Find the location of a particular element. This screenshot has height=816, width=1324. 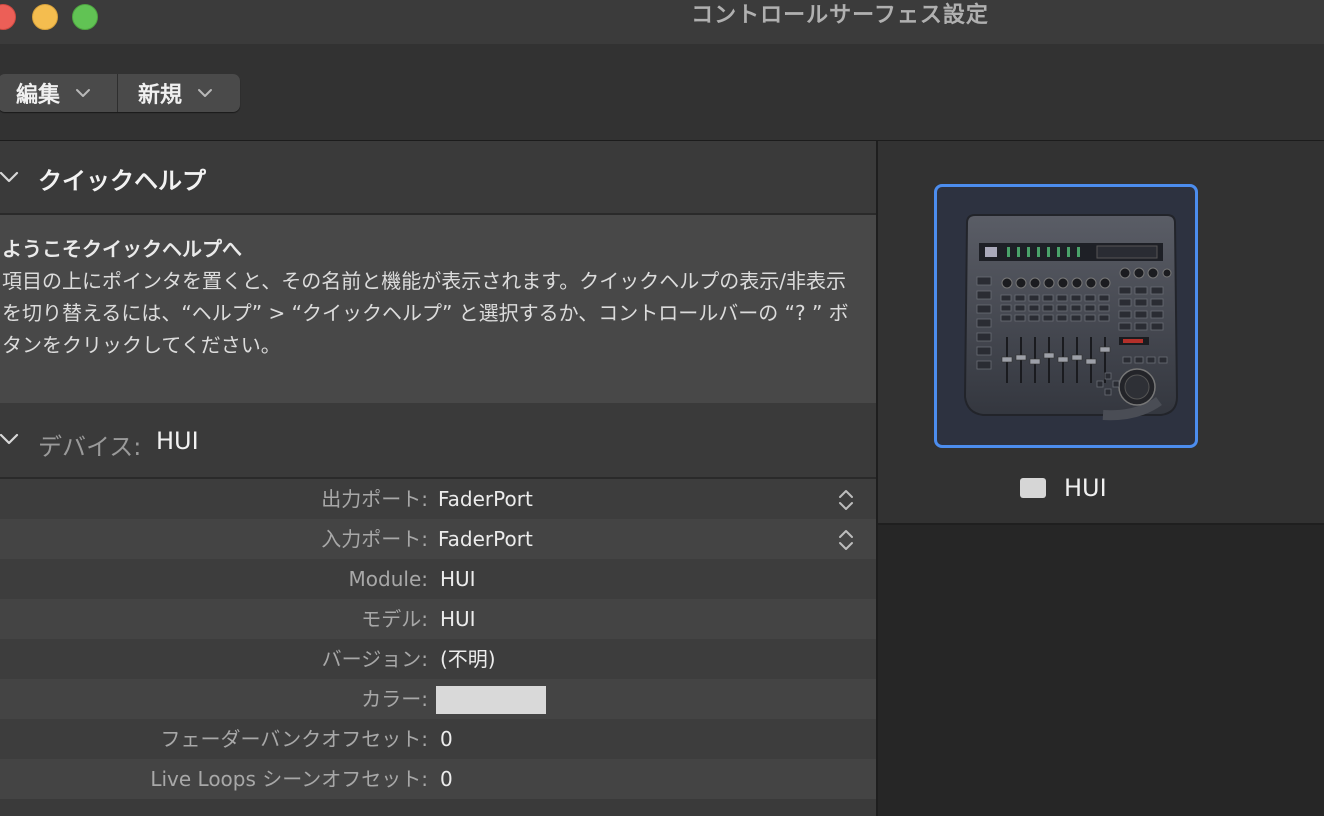

device-section-header: デバイス: HUI is located at coordinates (438, 441).